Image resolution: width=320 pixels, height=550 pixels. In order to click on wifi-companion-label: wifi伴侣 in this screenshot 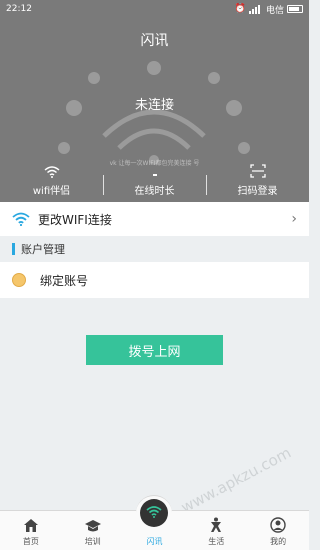, I will do `click(51, 191)`.